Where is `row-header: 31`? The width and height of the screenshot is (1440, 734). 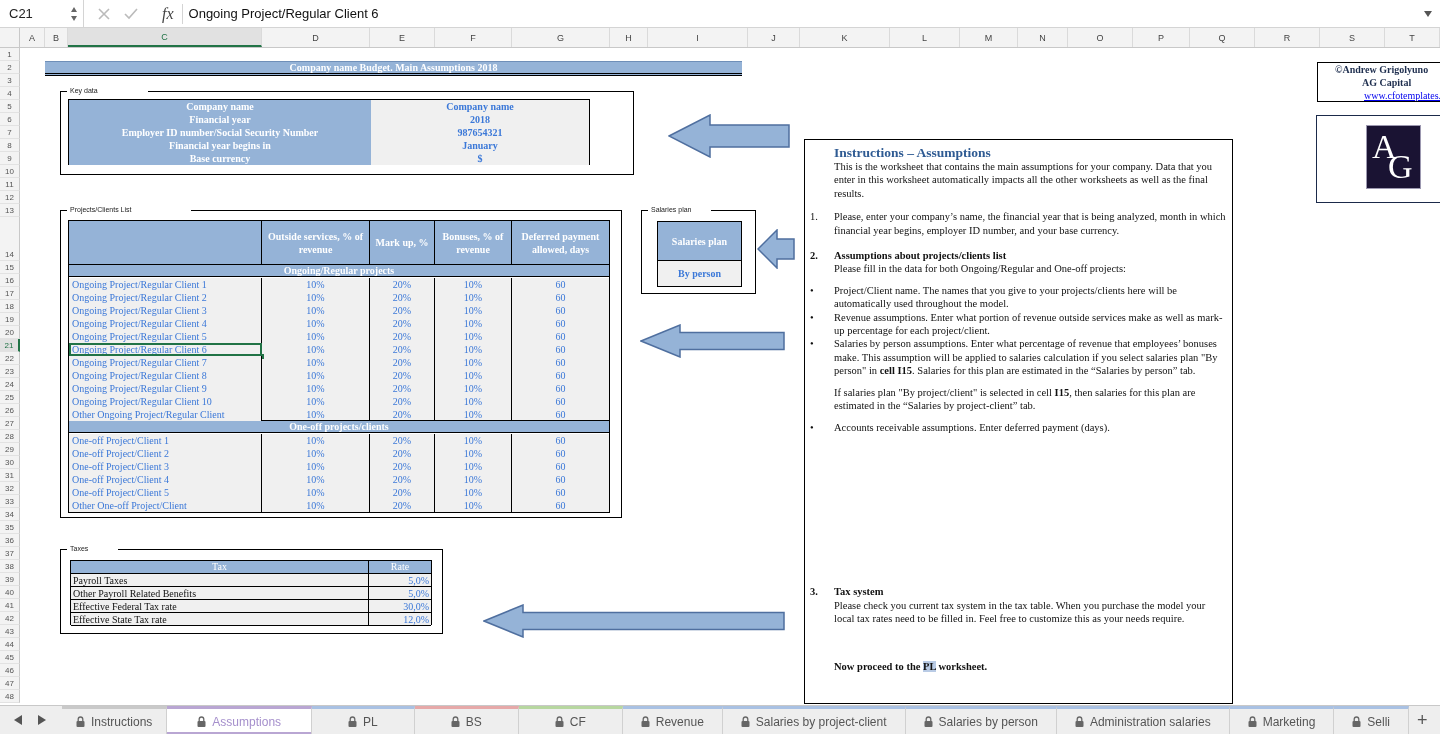
row-header: 31 is located at coordinates (10, 475).